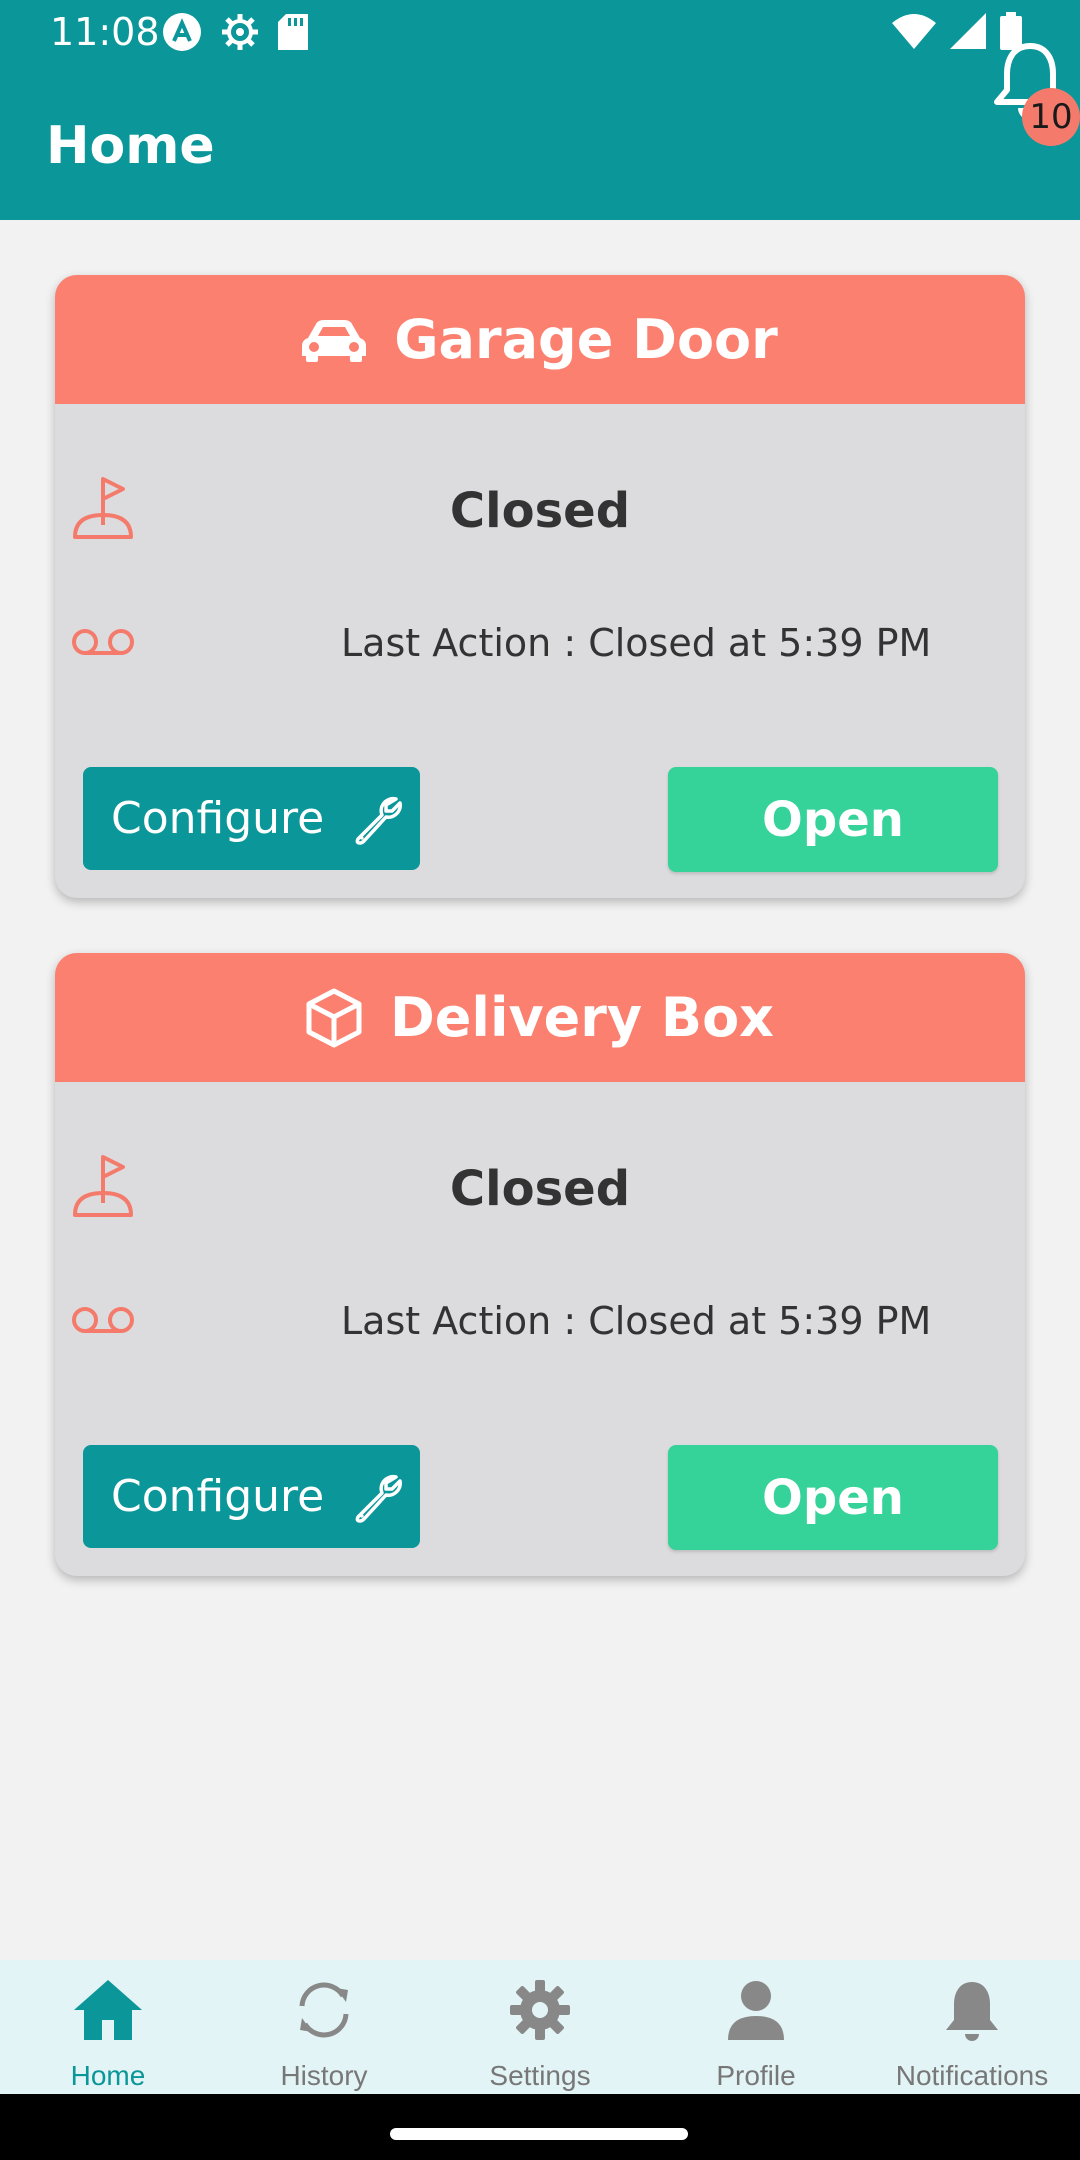 This screenshot has width=1080, height=2160. Describe the element at coordinates (130, 146) in the screenshot. I see `page-title: Home` at that location.